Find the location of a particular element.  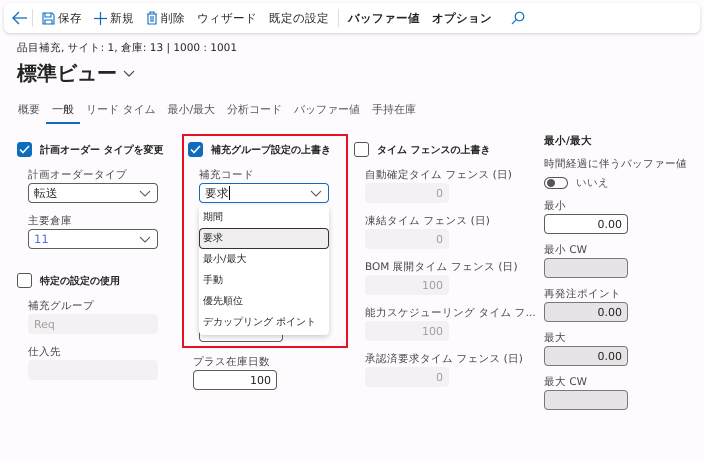

toggle-switch is located at coordinates (556, 183).